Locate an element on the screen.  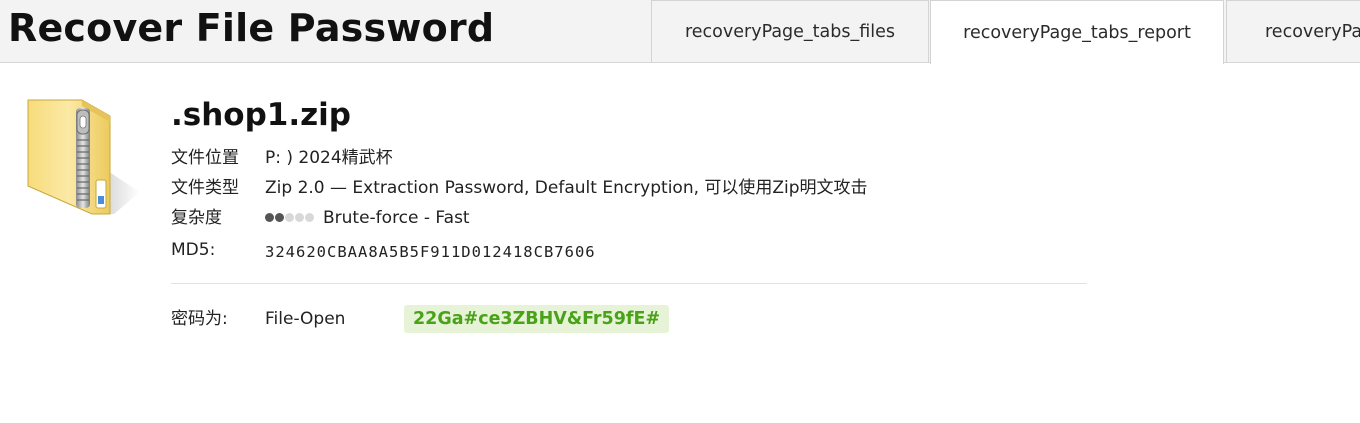
complexity-value-wrap: Brute-force - Fast is located at coordinates (367, 218).